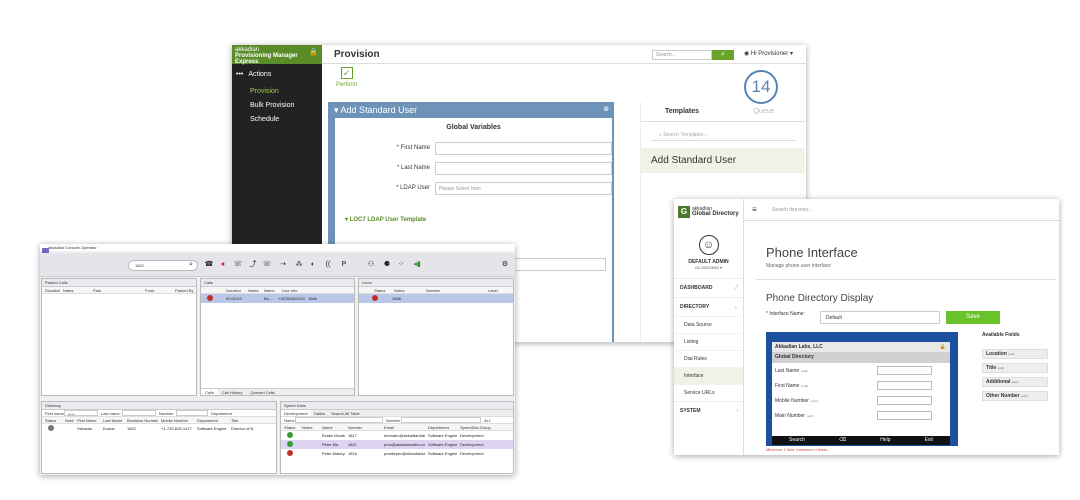  What do you see at coordinates (209, 392) in the screenshot?
I see `tab-calls: Calls` at bounding box center [209, 392].